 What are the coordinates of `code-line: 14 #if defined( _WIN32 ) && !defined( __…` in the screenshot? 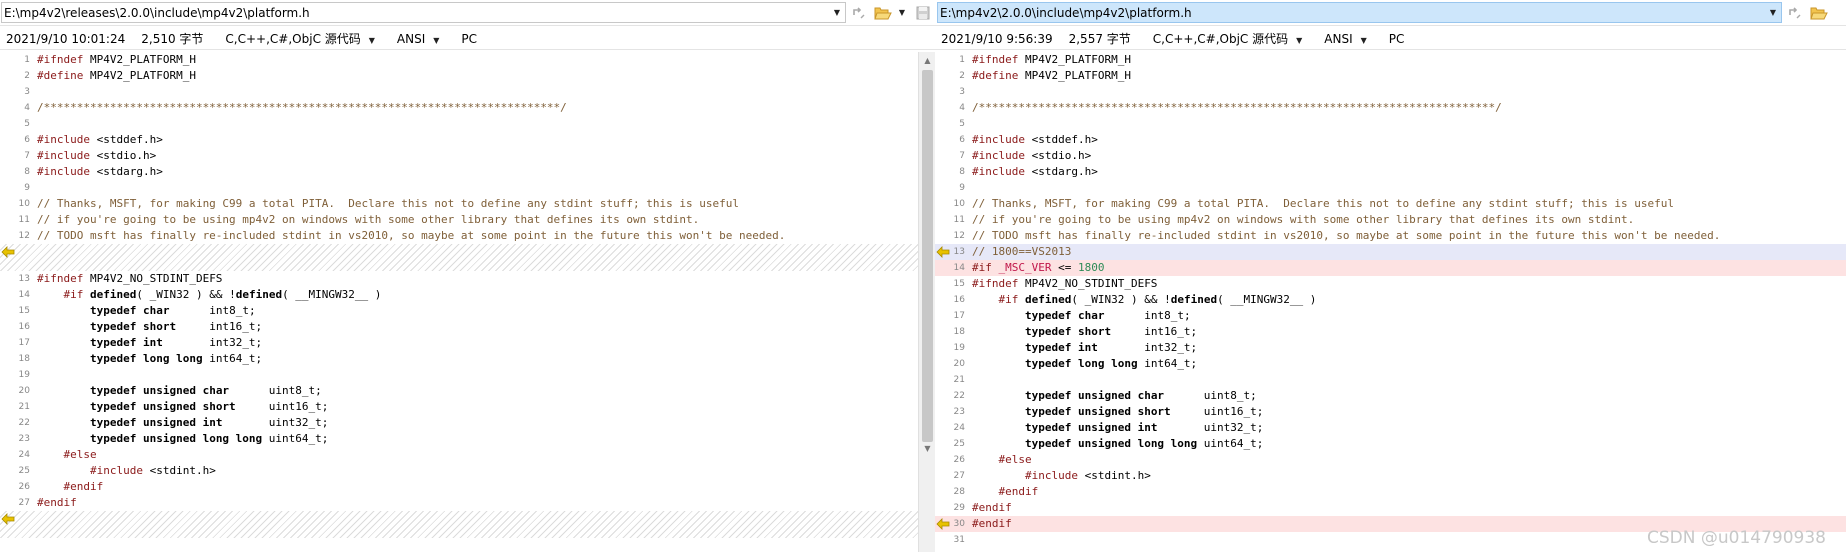 It's located at (467, 295).